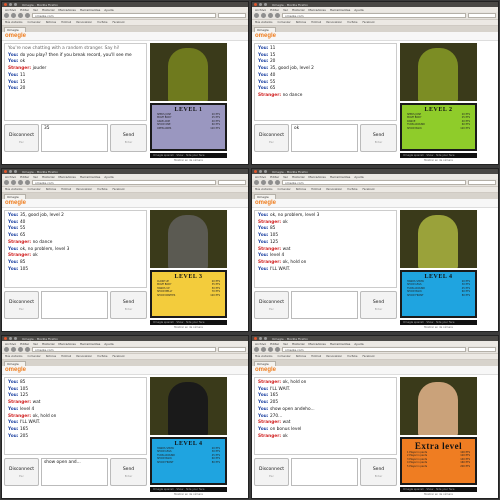  What do you see at coordinates (324, 138) in the screenshot?
I see `message-input: ok` at bounding box center [324, 138].